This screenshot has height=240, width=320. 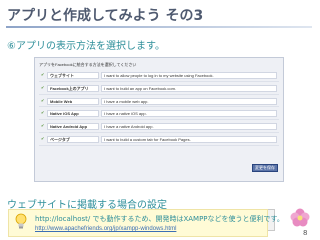 What do you see at coordinates (73, 127) in the screenshot?
I see `option-label: Native Android App` at bounding box center [73, 127].